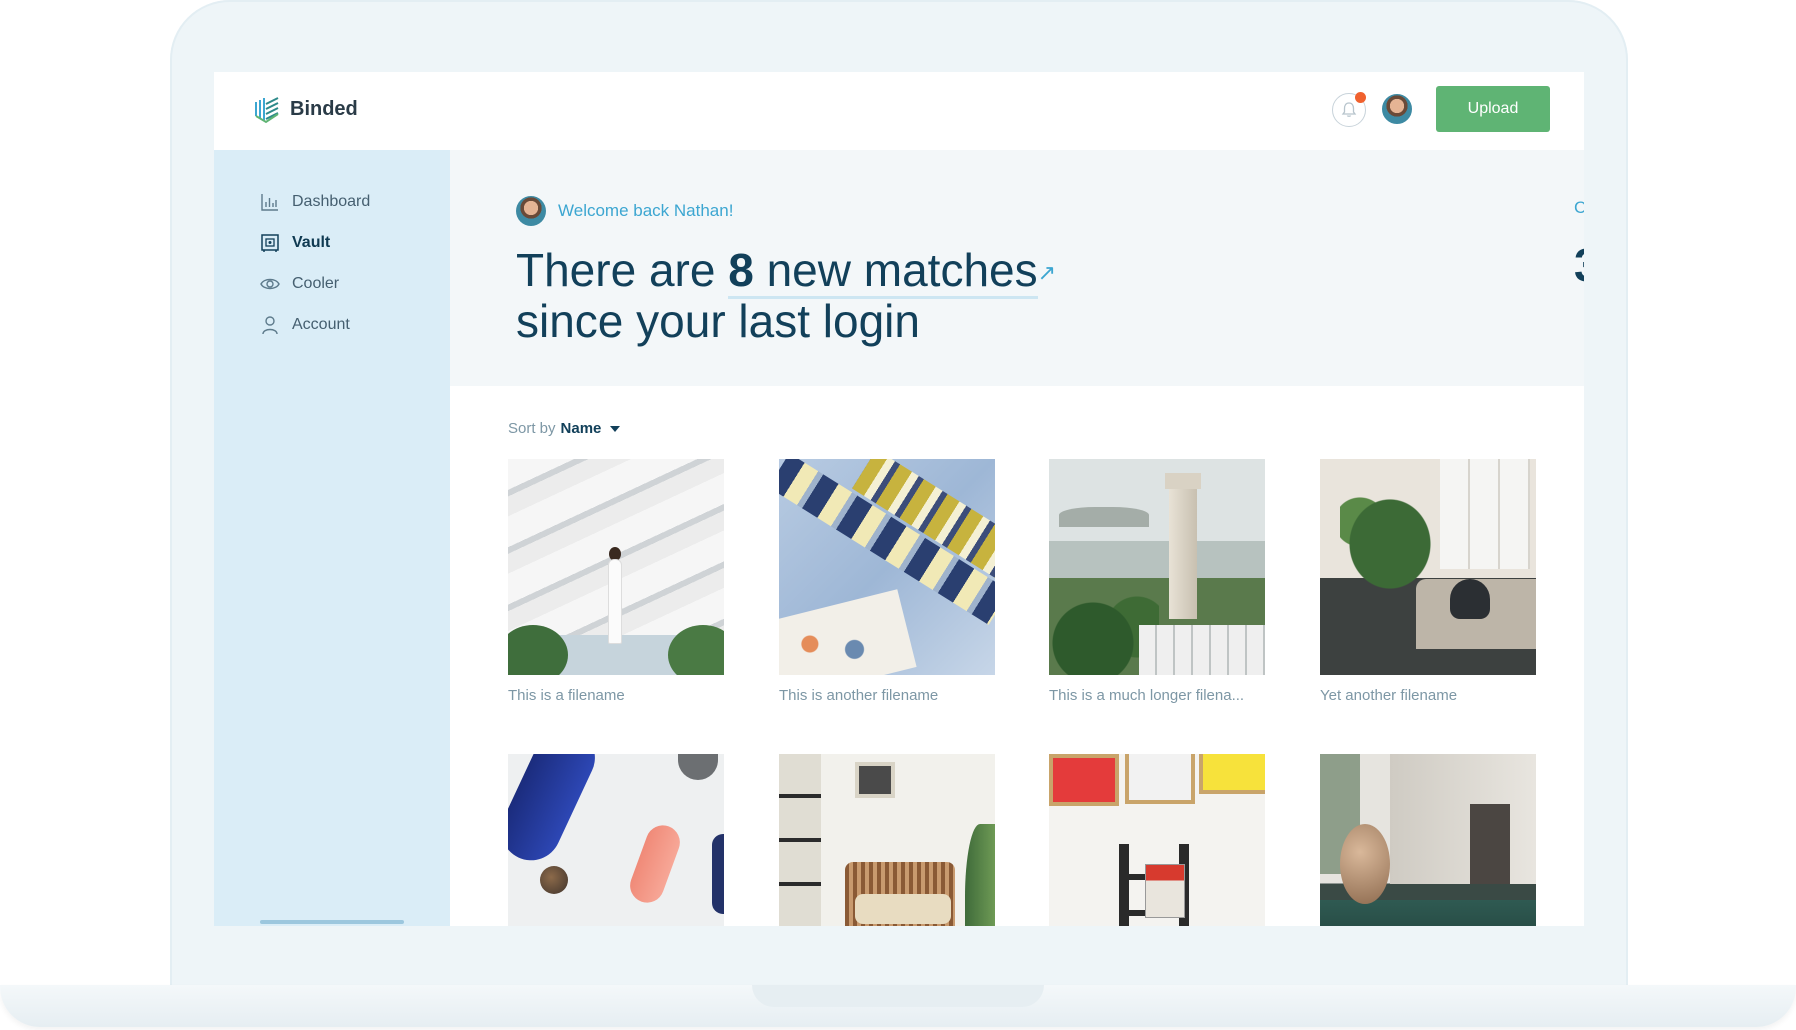 The width and height of the screenshot is (1796, 1030). What do you see at coordinates (270, 243) in the screenshot?
I see `vault-icon` at bounding box center [270, 243].